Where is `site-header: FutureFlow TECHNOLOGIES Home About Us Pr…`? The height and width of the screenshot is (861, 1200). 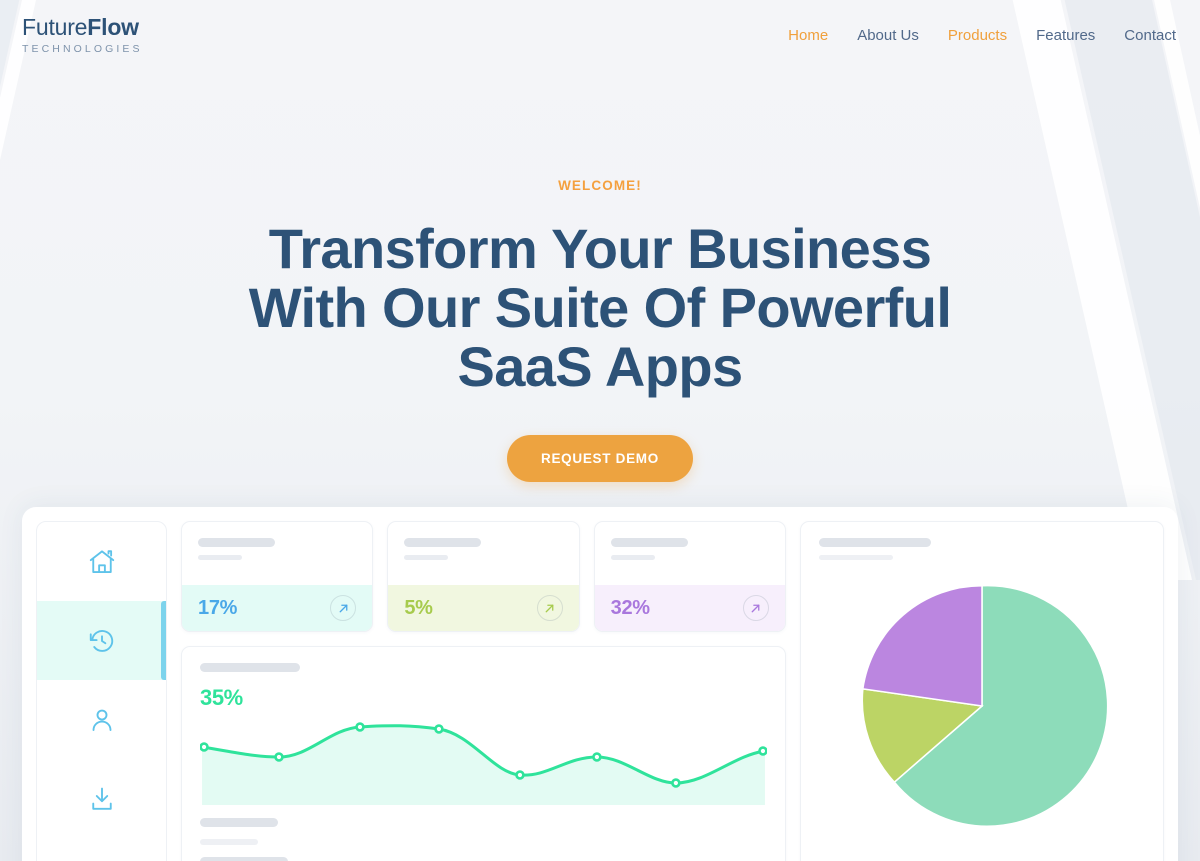
site-header: FutureFlow TECHNOLOGIES Home About Us Pr… is located at coordinates (600, 35).